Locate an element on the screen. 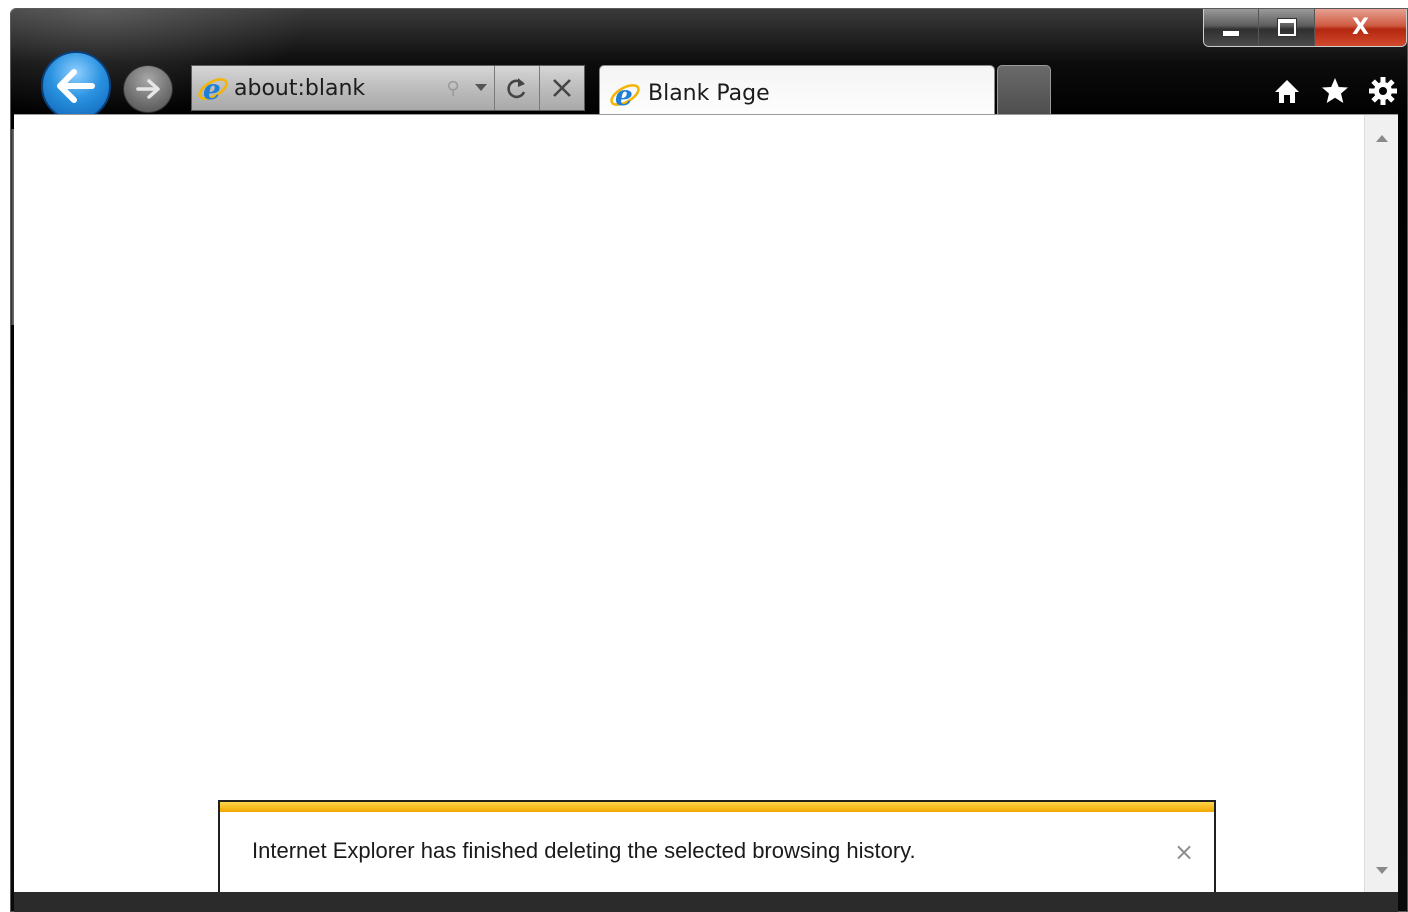  maximize-button is located at coordinates (1287, 27).